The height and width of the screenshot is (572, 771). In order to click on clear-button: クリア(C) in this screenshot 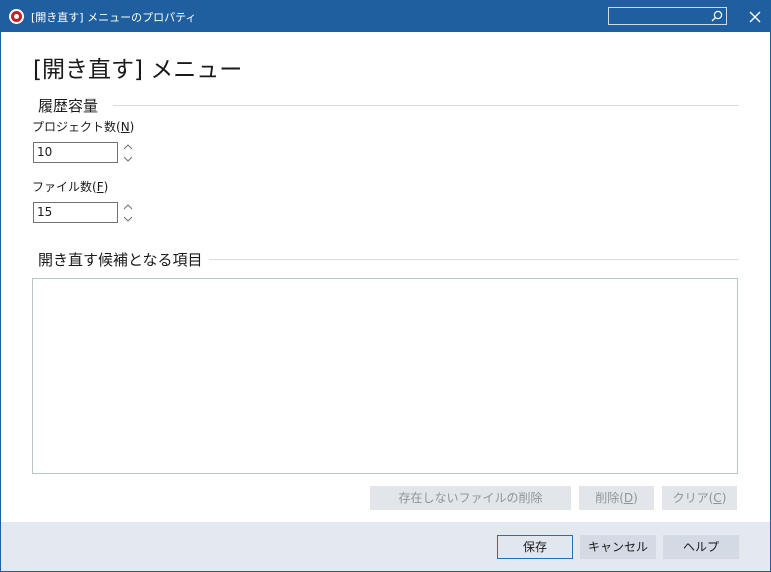, I will do `click(699, 498)`.